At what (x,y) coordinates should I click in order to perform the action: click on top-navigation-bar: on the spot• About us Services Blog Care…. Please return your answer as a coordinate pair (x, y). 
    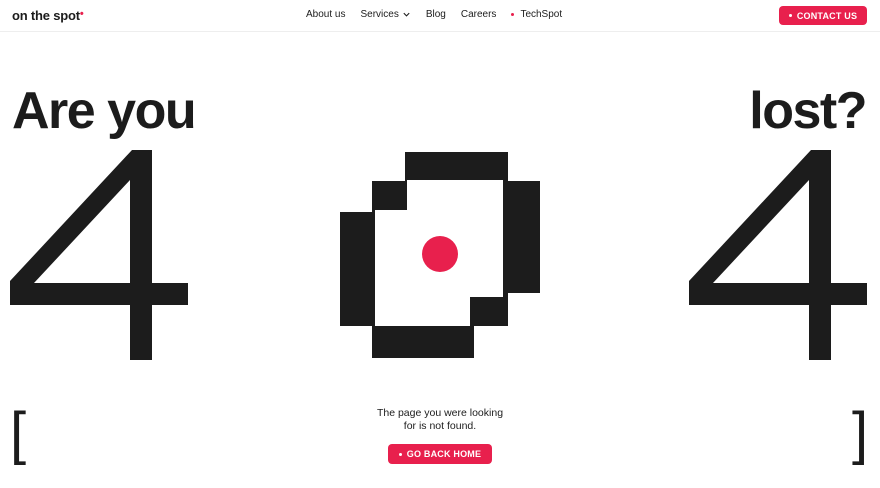
    Looking at the image, I should click on (440, 16).